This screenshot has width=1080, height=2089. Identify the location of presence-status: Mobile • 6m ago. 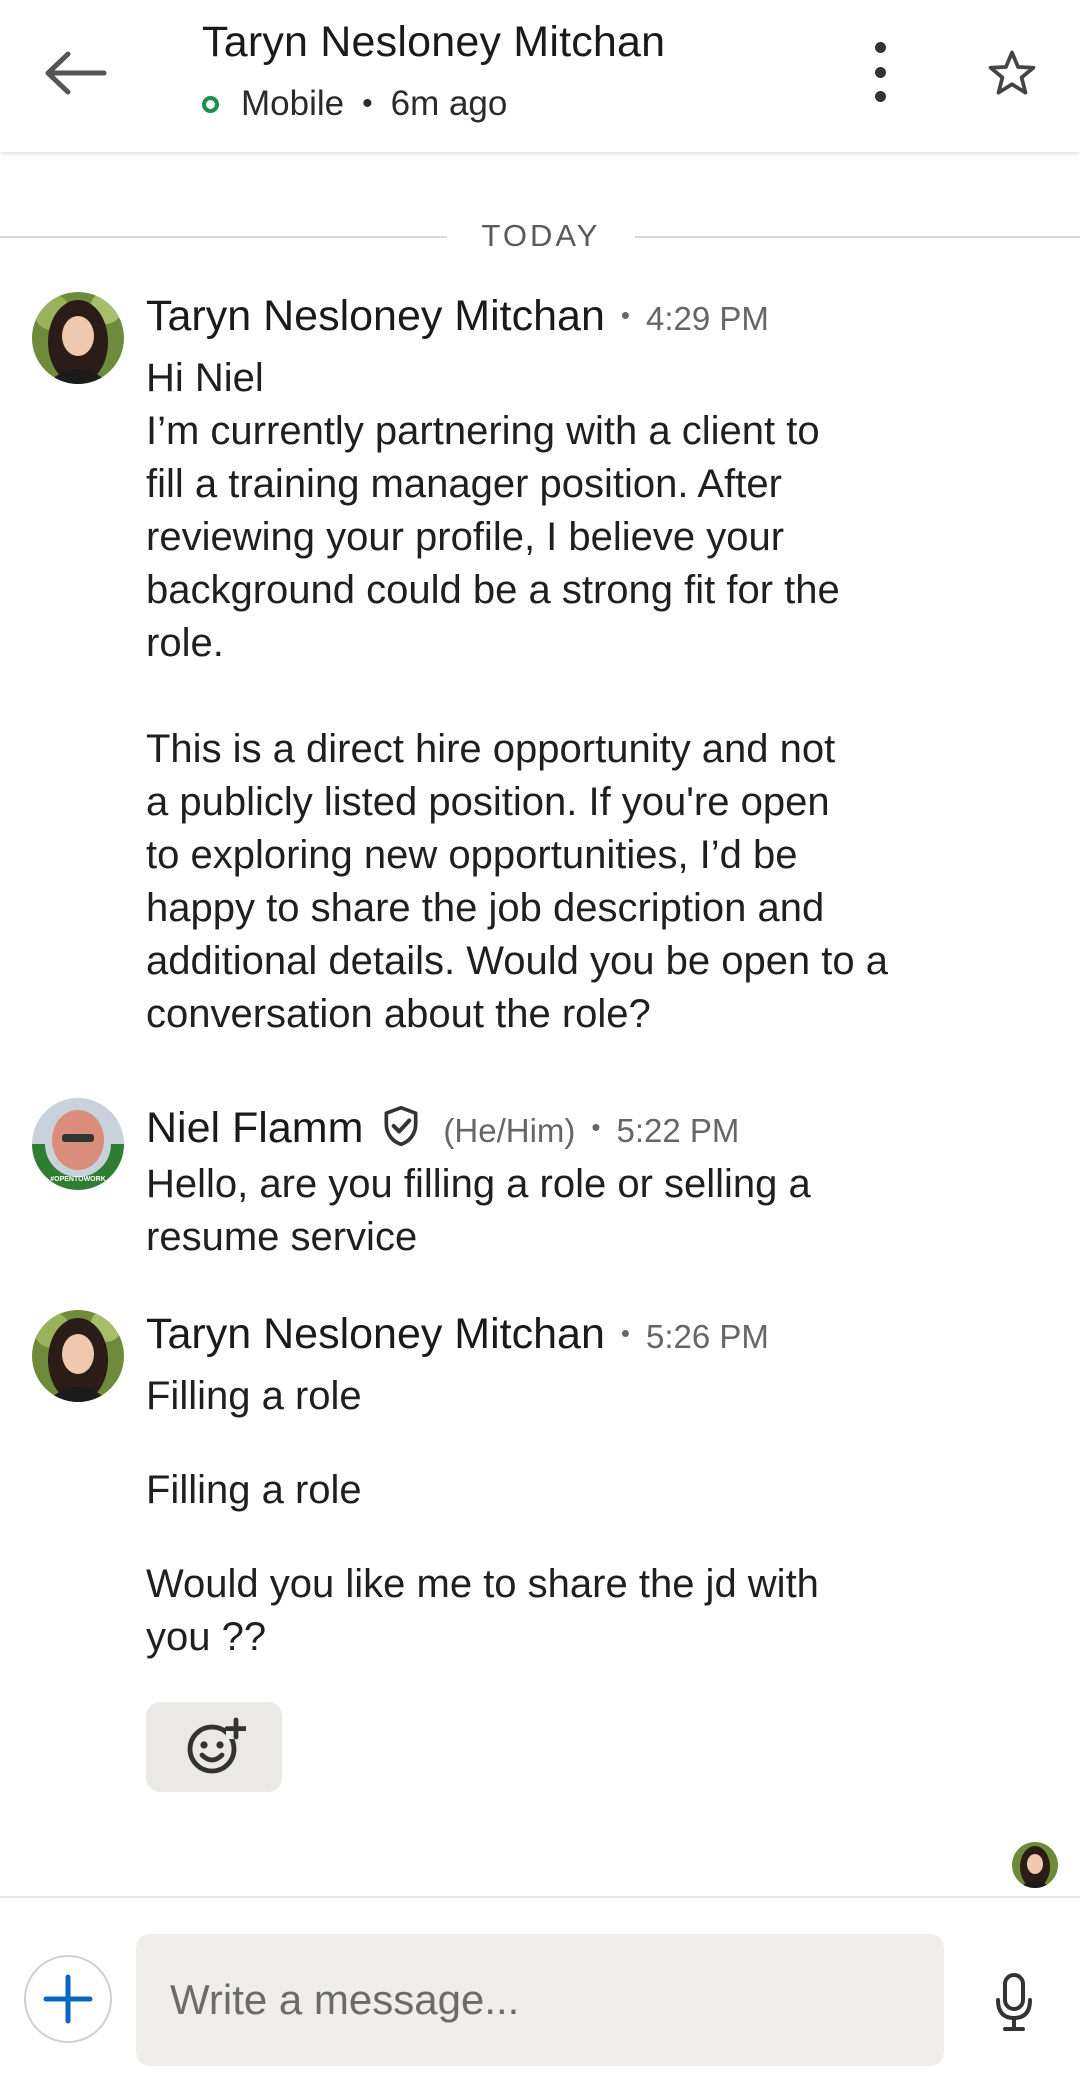
(354, 104).